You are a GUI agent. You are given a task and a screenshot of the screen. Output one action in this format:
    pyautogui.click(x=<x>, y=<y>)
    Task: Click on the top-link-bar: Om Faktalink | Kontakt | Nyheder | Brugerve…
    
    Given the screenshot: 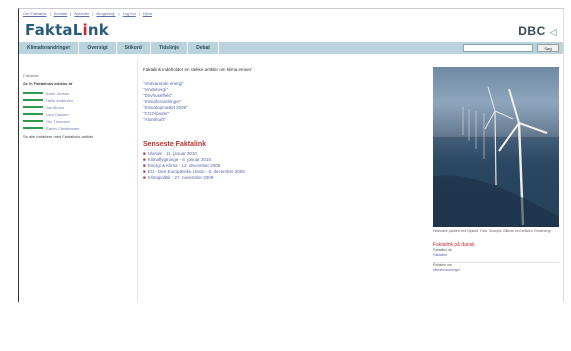 What is the action you would take?
    pyautogui.click(x=88, y=14)
    